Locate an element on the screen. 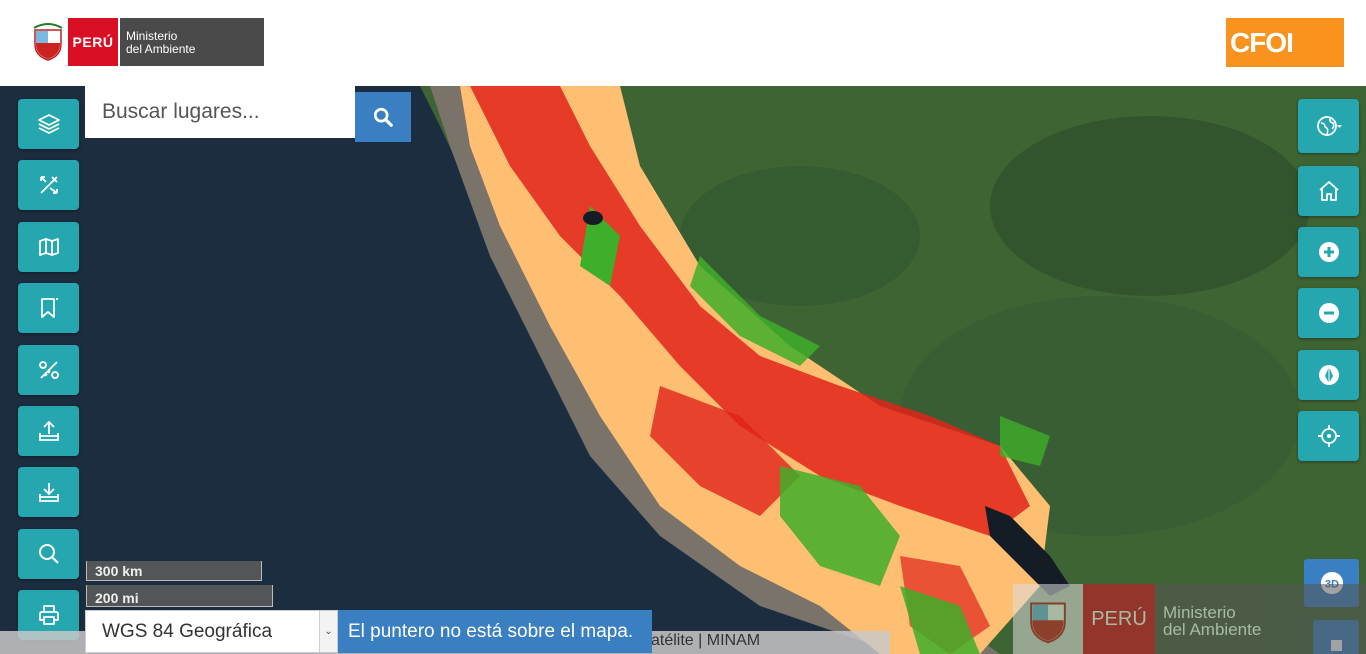 This screenshot has height=654, width=1366. measure-button is located at coordinates (48, 370).